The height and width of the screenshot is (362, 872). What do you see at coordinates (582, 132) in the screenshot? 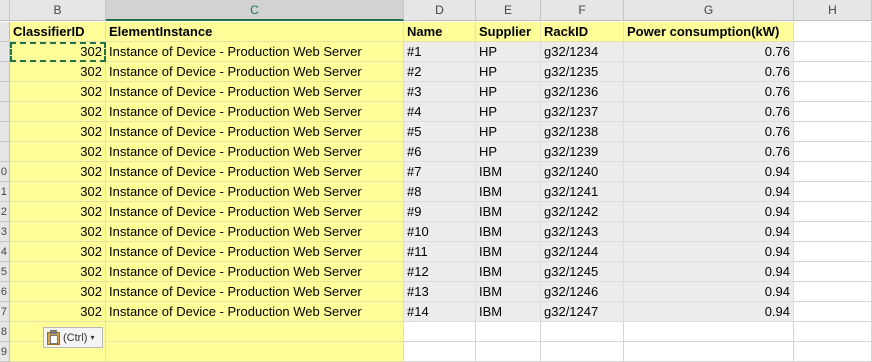
I see `cell-rack: g32/1238` at bounding box center [582, 132].